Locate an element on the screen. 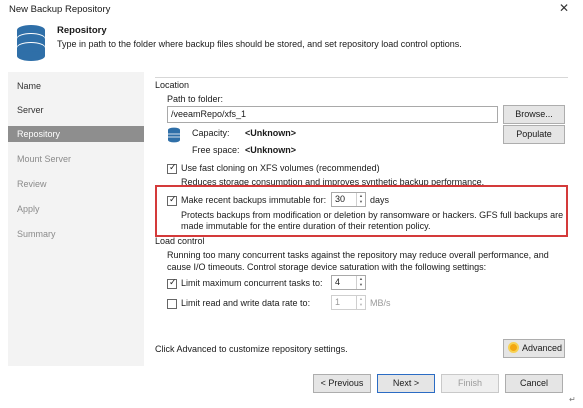  fast-cloning-checkbox: ✓ is located at coordinates (172, 168).